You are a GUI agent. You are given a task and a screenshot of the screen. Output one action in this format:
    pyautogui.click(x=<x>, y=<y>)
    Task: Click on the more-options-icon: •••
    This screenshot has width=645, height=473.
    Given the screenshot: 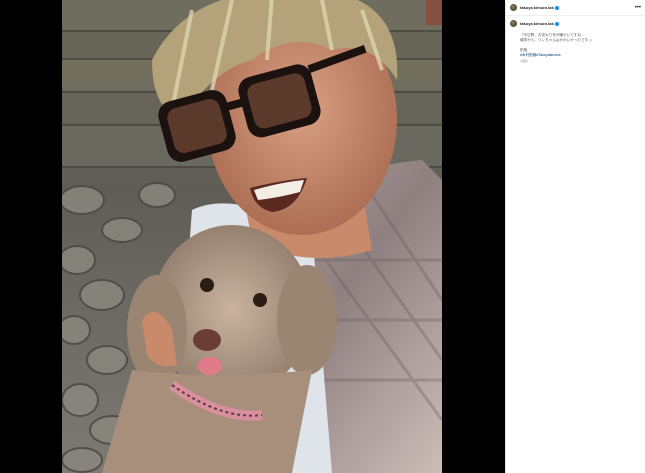 What is the action you would take?
    pyautogui.click(x=638, y=8)
    